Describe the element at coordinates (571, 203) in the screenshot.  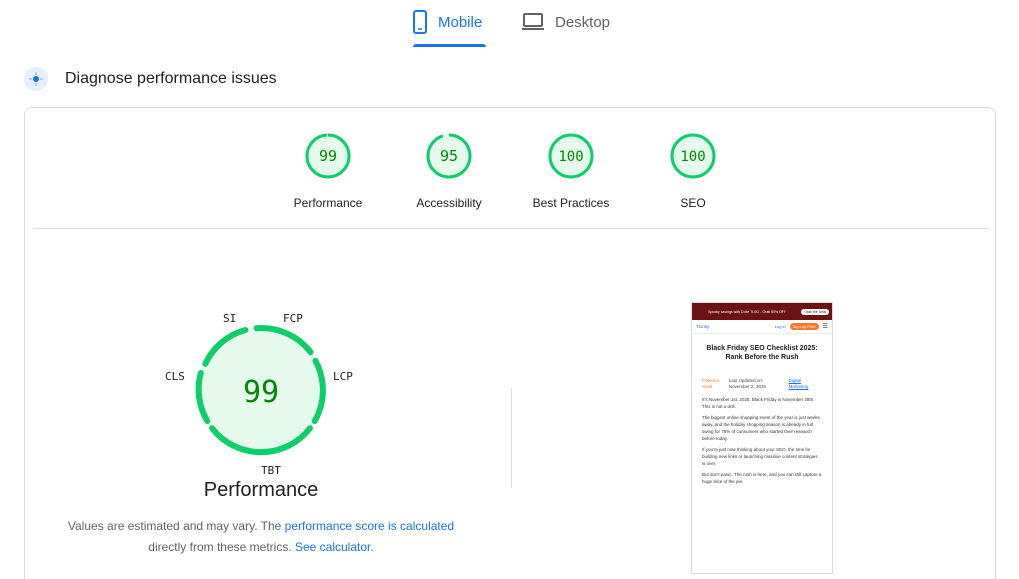
I see `score-label-best-practices: Best Practices` at that location.